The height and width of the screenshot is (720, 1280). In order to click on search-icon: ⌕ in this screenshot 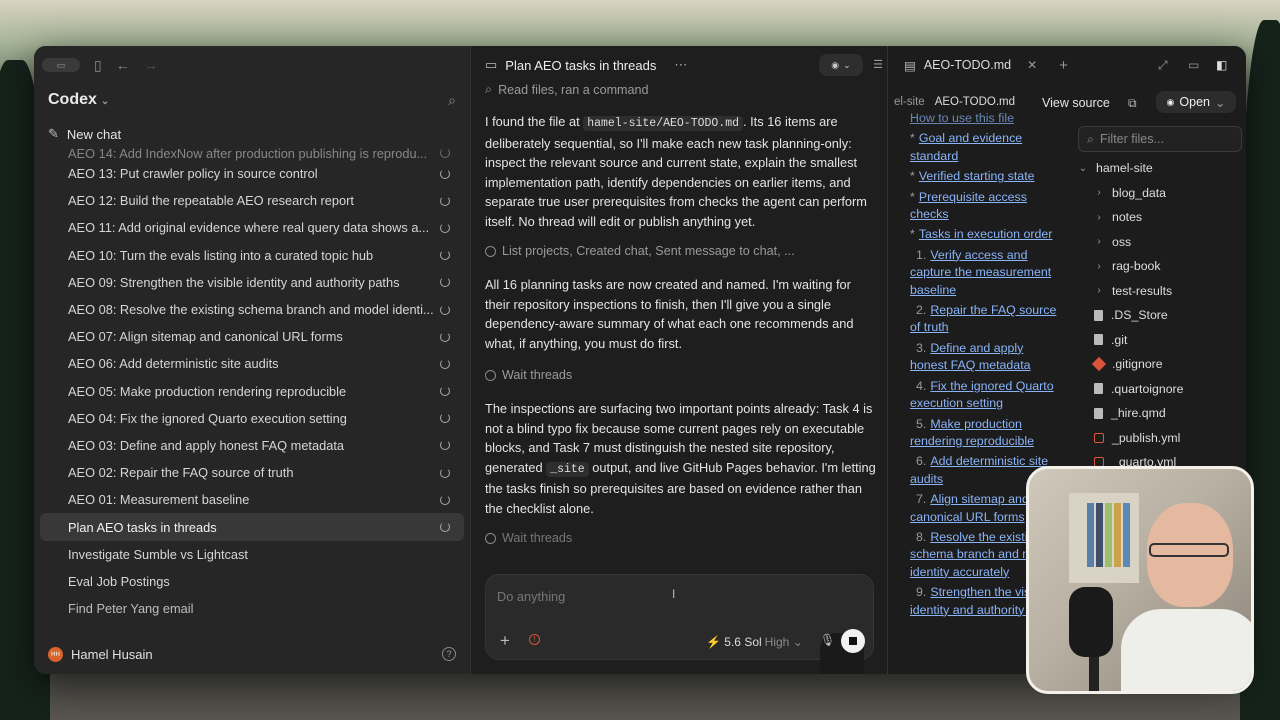, I will do `click(452, 100)`.